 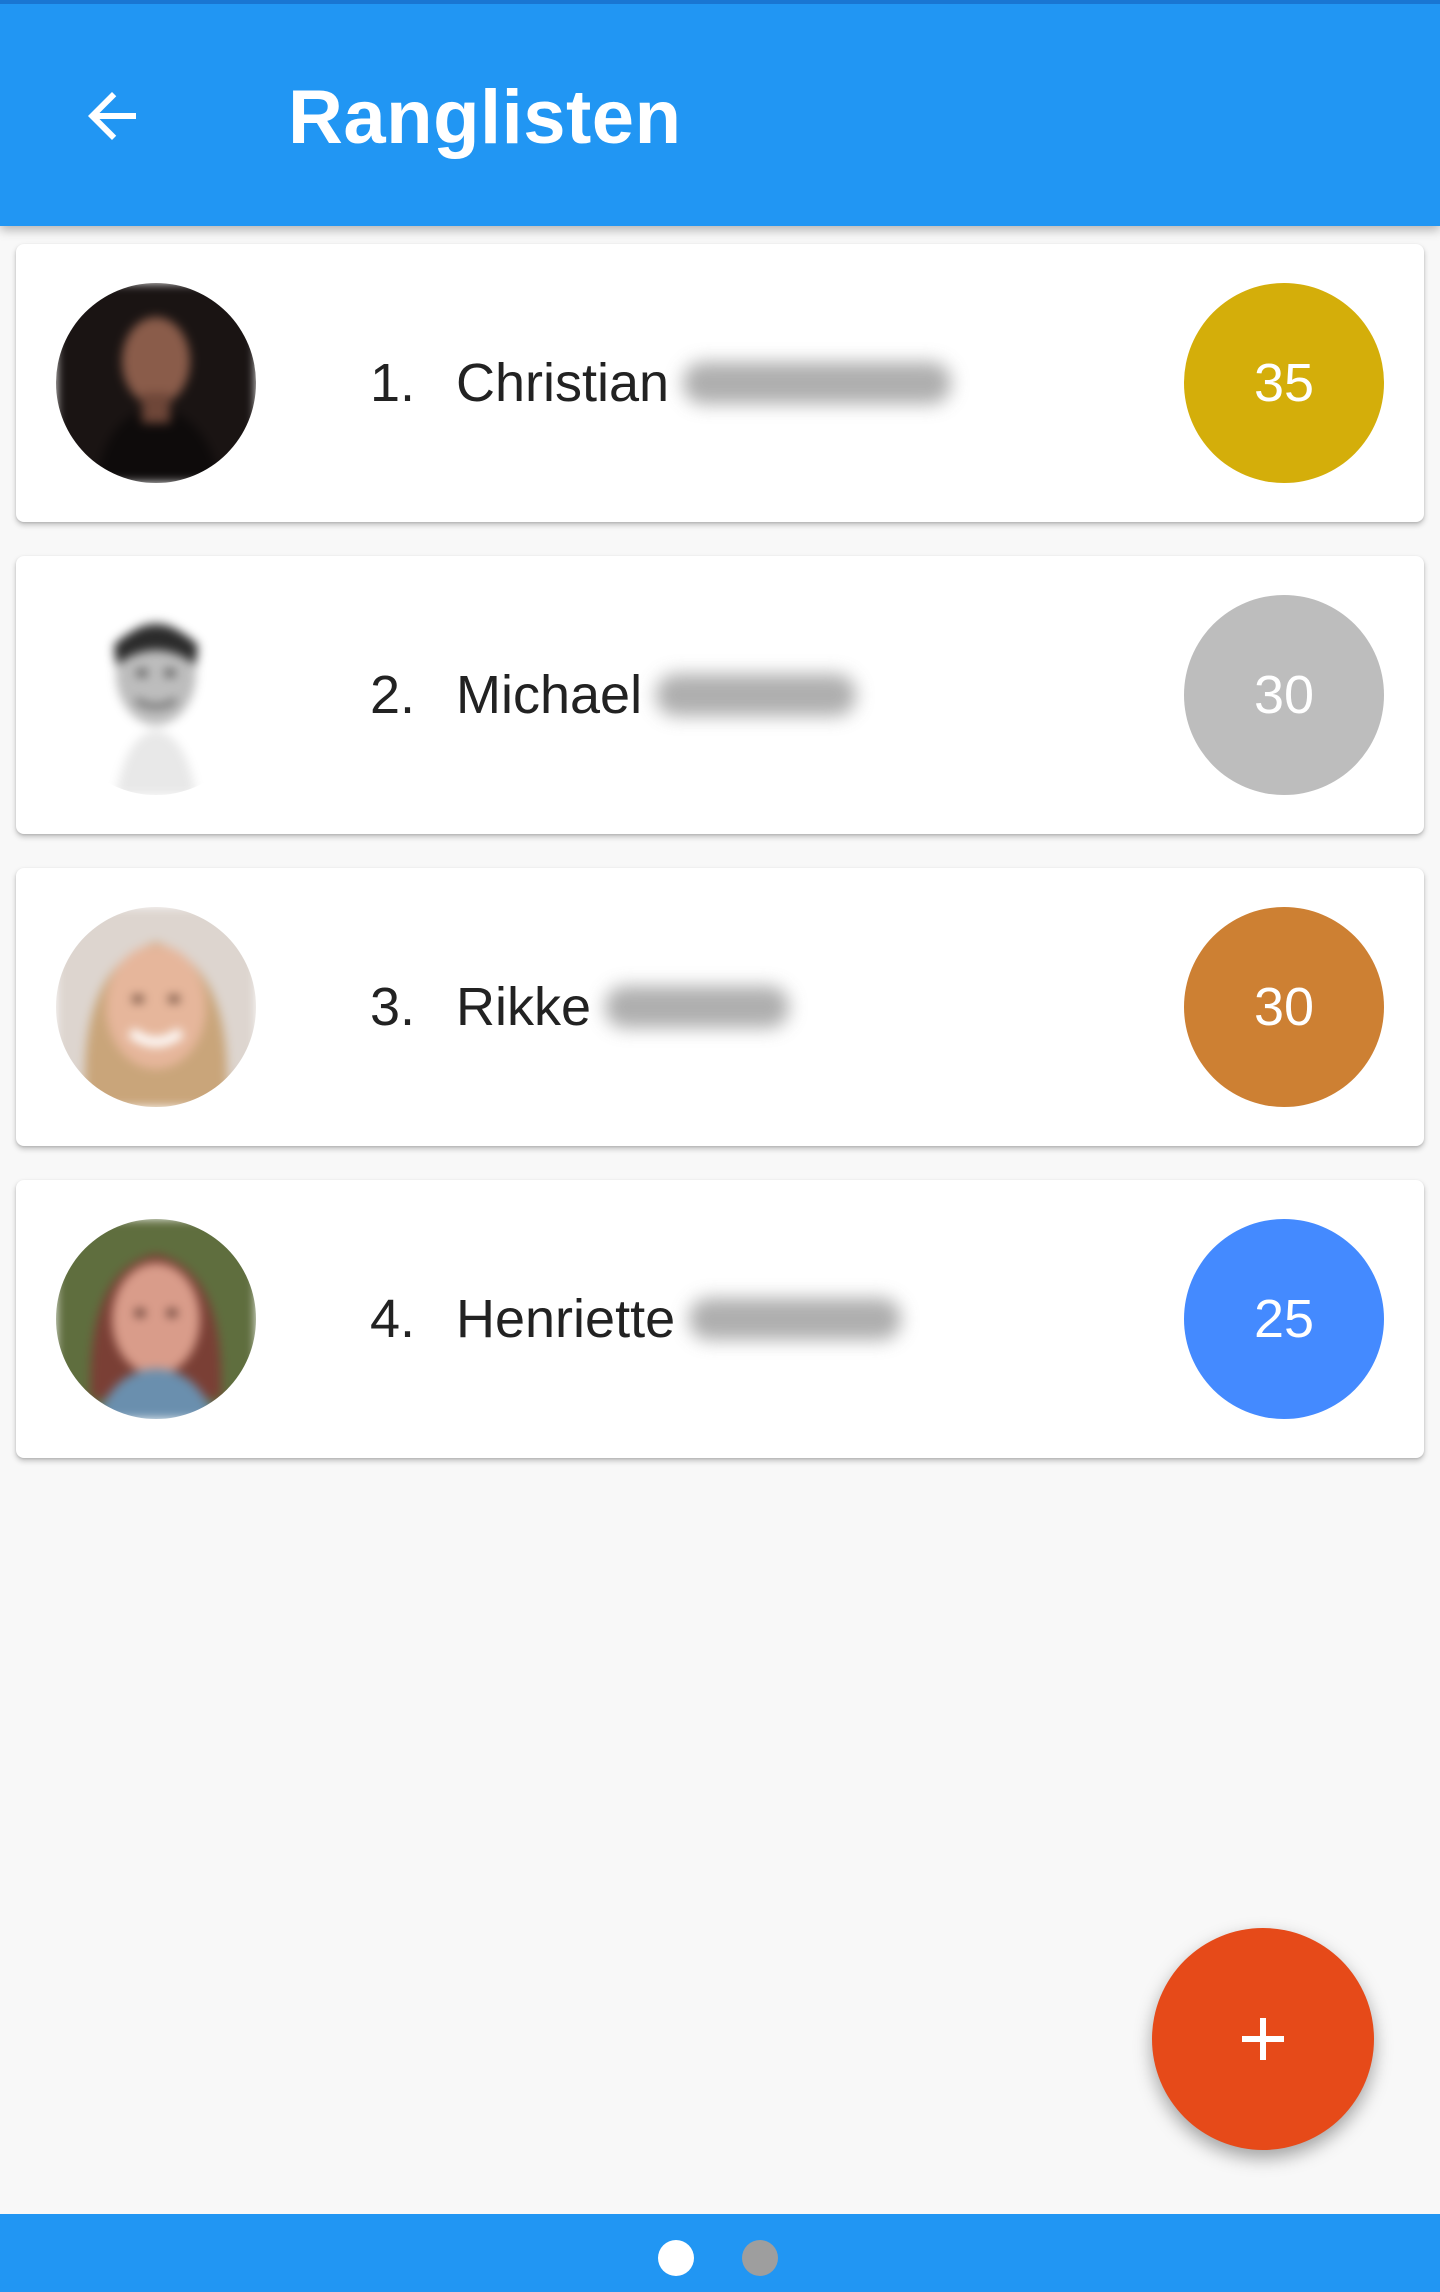 What do you see at coordinates (566, 1319) in the screenshot?
I see `player-name: Henriette` at bounding box center [566, 1319].